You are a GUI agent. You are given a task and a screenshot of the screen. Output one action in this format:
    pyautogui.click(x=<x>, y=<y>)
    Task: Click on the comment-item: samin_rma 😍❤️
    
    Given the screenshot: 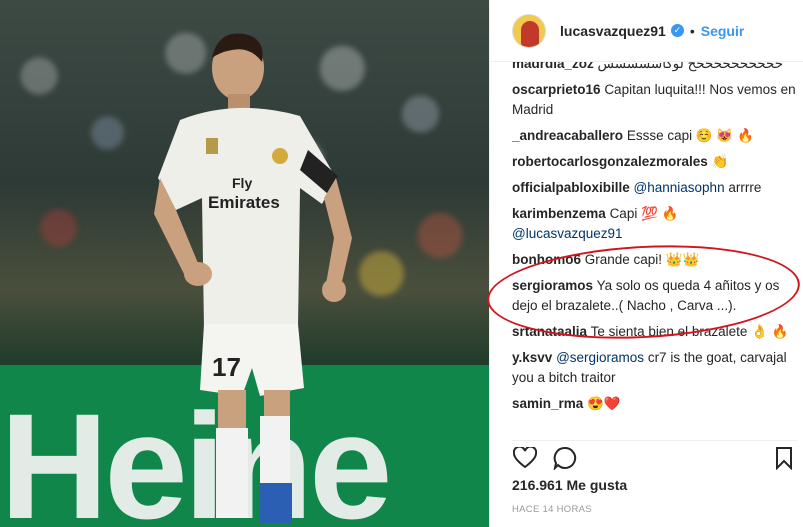 What is the action you would take?
    pyautogui.click(x=654, y=404)
    